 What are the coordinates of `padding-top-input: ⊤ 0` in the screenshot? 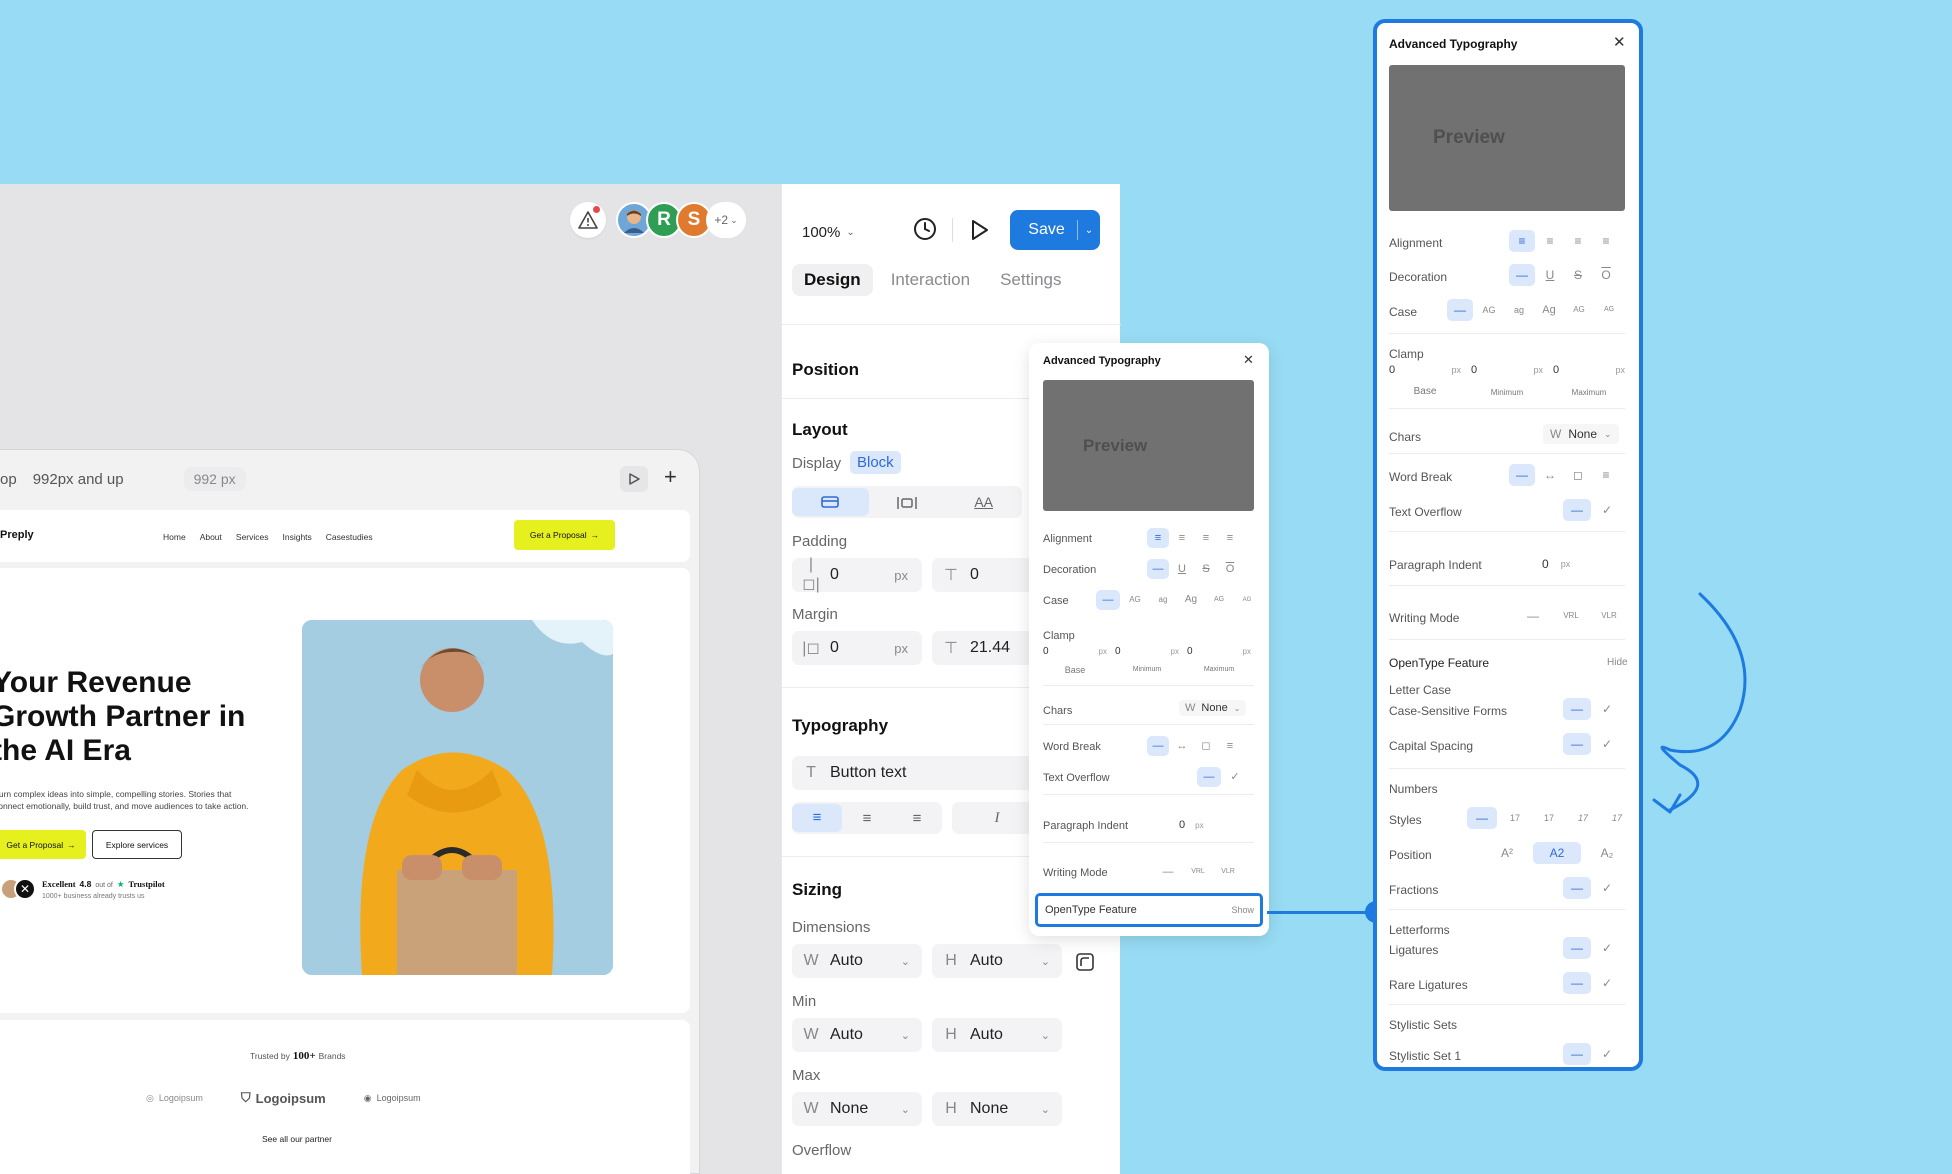 It's located at (987, 575).